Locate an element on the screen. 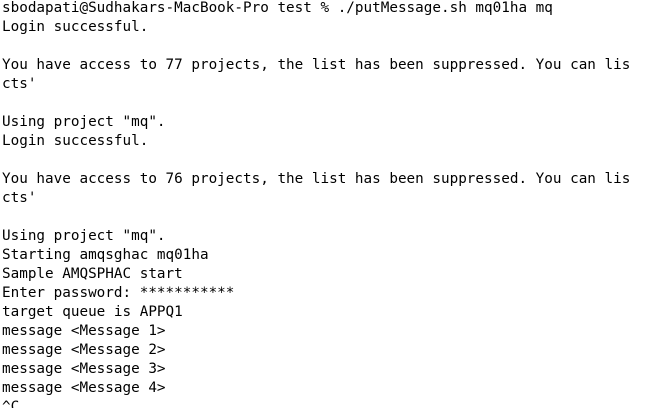  terminal-line: Sample AMQSPHAC start is located at coordinates (92, 274).